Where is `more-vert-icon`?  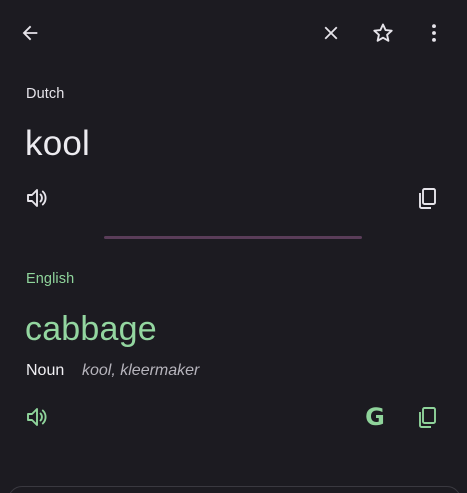 more-vert-icon is located at coordinates (434, 33).